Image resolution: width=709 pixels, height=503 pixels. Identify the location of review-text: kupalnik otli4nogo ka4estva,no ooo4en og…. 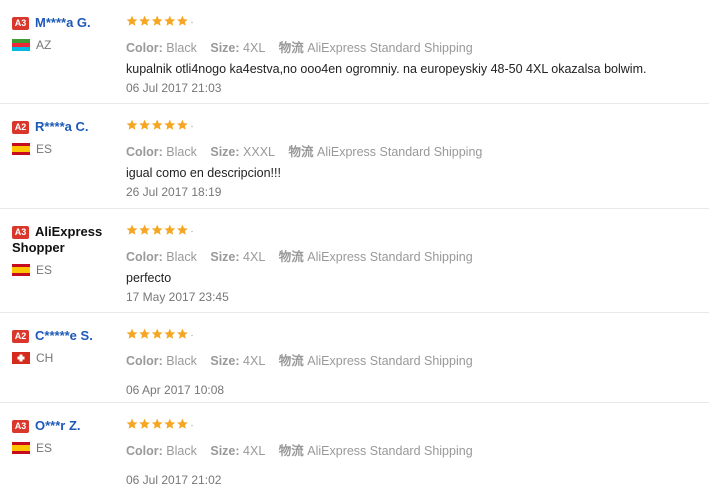
(386, 69).